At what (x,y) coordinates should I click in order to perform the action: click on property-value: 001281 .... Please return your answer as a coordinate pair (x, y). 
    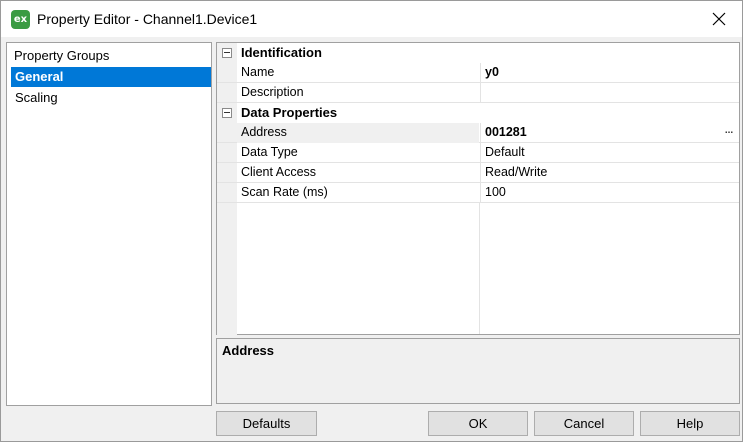
    Looking at the image, I should click on (609, 133).